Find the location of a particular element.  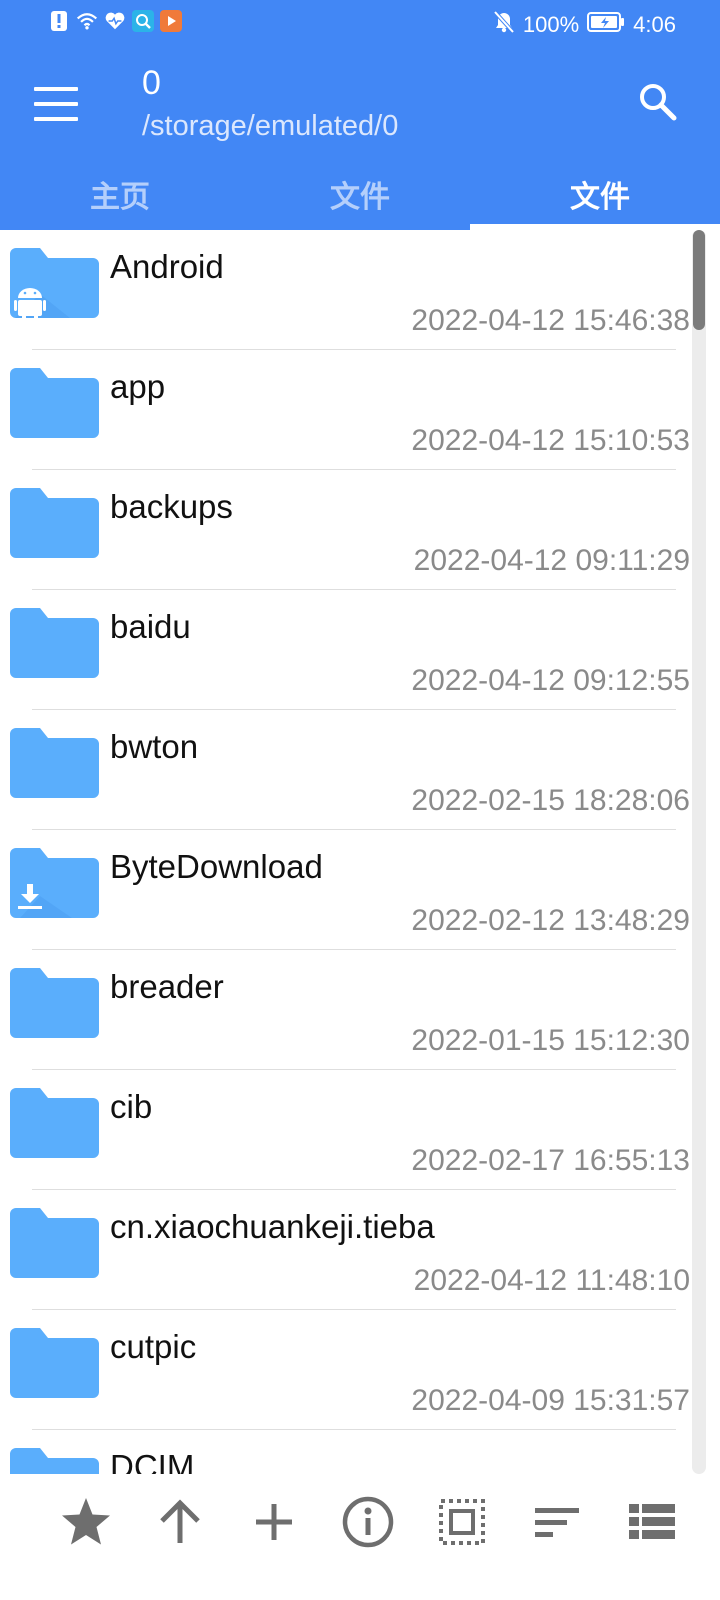

bottom-toolbar is located at coordinates (360, 1537).